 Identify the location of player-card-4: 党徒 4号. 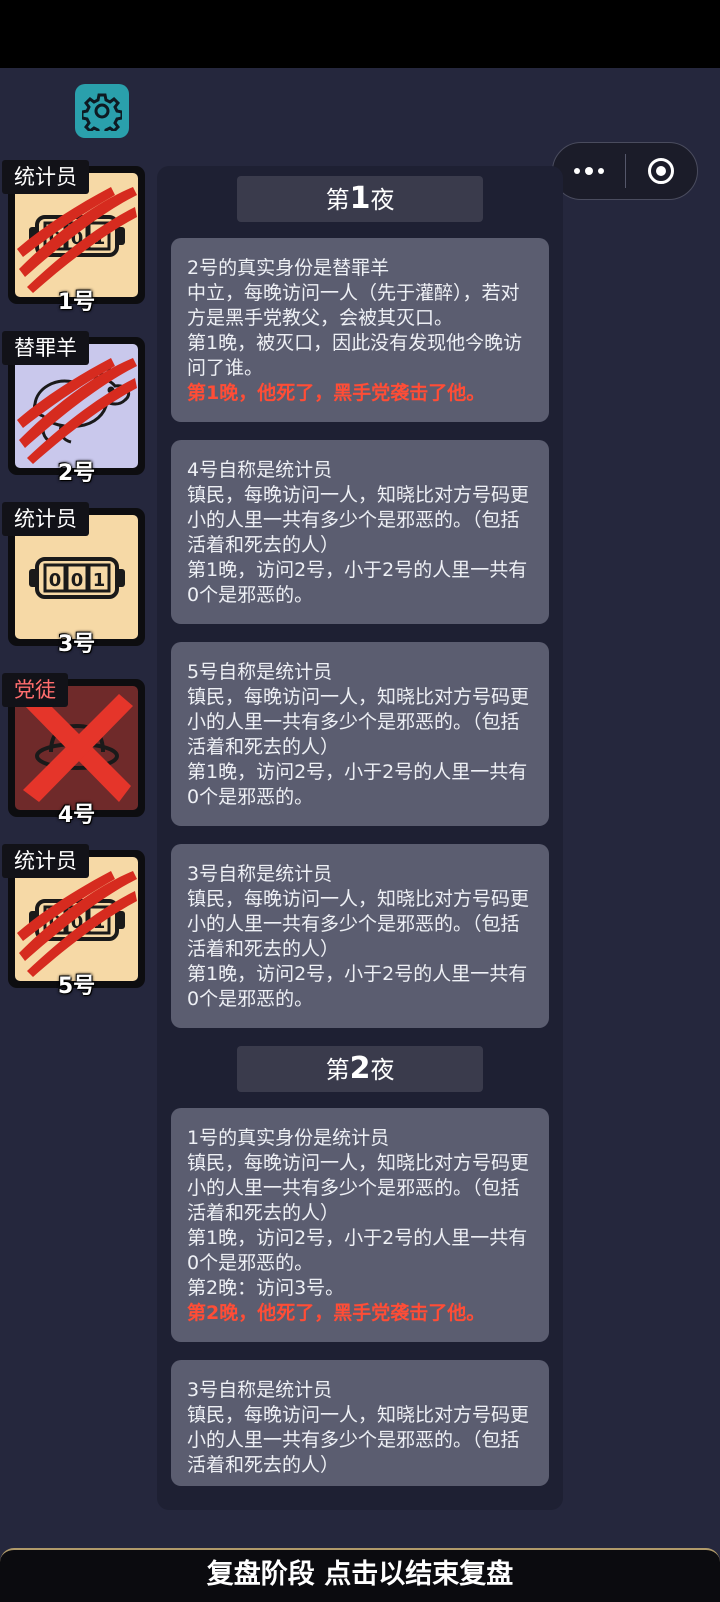
(73, 750).